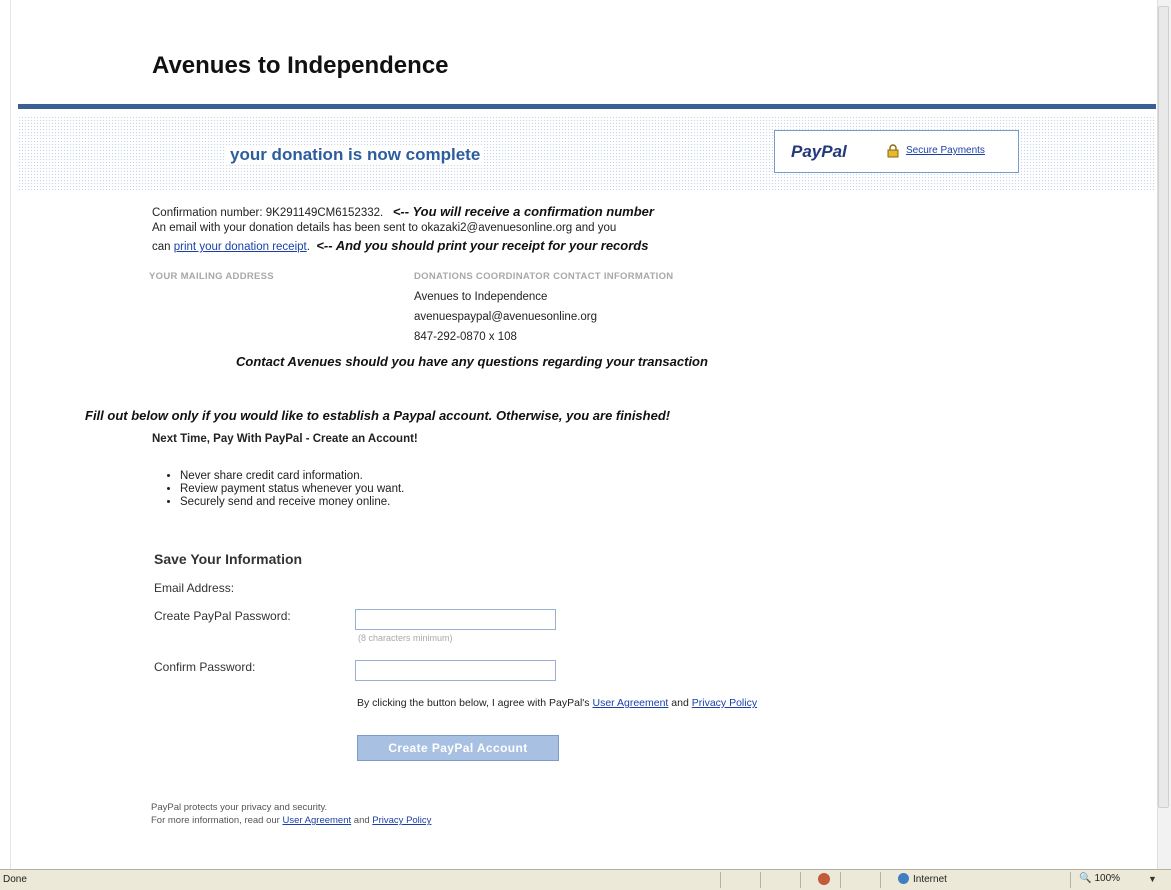  Describe the element at coordinates (455, 619) in the screenshot. I see `password-field` at that location.